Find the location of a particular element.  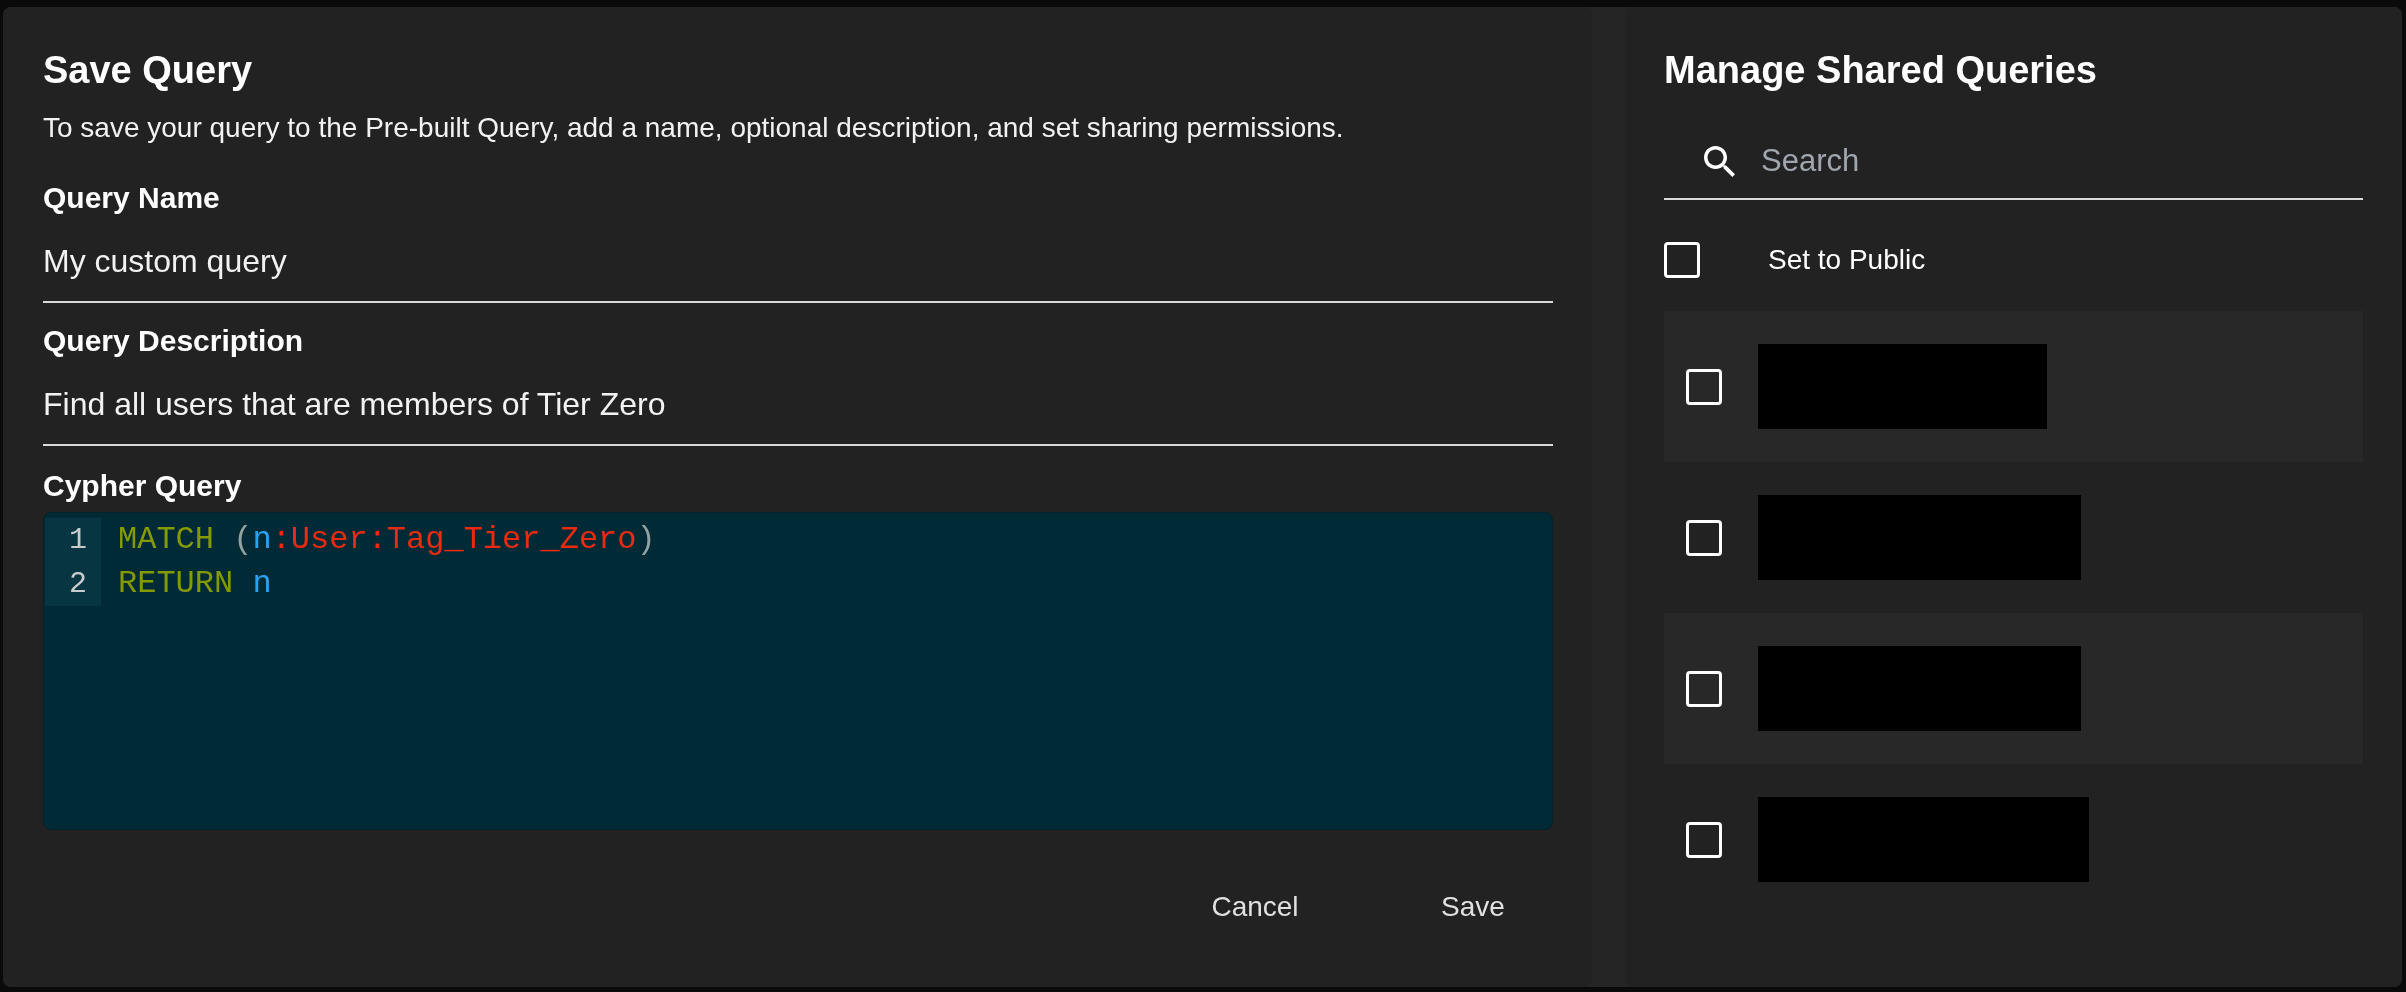

text-field: My custom query is located at coordinates (798, 259).